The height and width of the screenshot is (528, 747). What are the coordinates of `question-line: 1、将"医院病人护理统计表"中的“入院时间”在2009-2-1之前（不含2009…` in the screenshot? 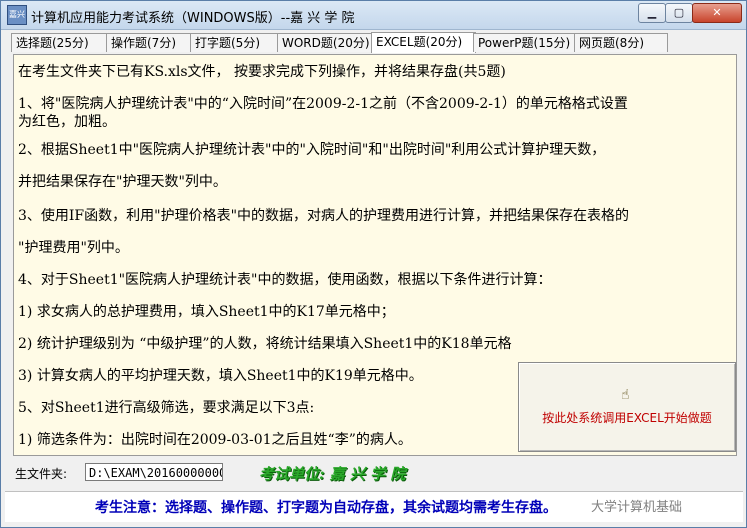 It's located at (323, 104).